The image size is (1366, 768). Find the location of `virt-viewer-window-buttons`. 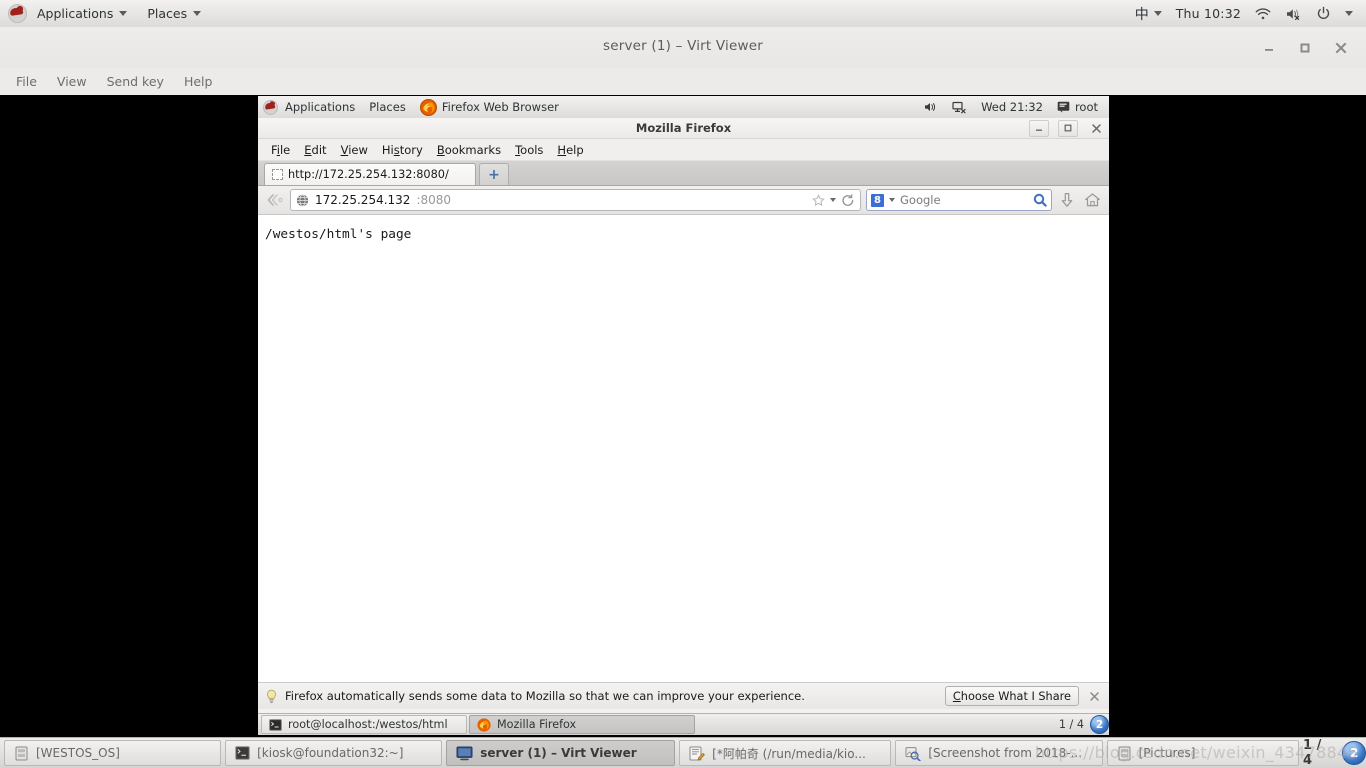

virt-viewer-window-buttons is located at coordinates (1310, 47).